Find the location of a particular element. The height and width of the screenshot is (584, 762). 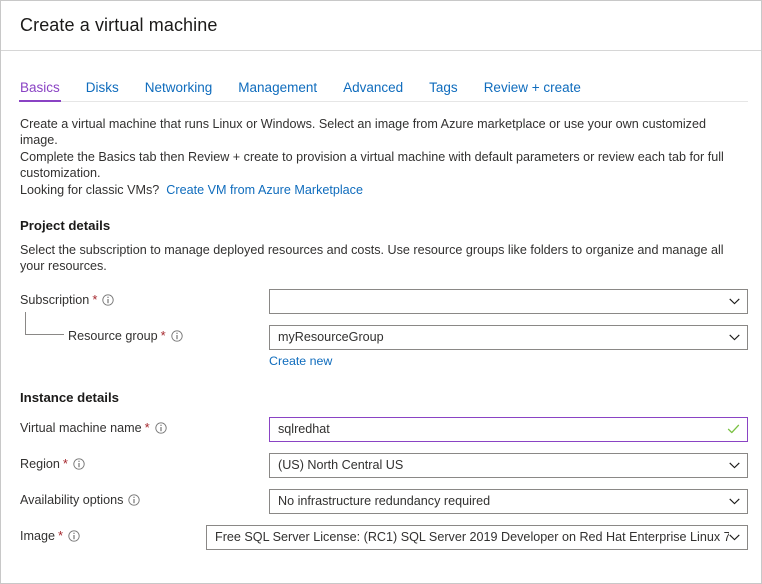

tab-basics: Basics is located at coordinates (40, 91).